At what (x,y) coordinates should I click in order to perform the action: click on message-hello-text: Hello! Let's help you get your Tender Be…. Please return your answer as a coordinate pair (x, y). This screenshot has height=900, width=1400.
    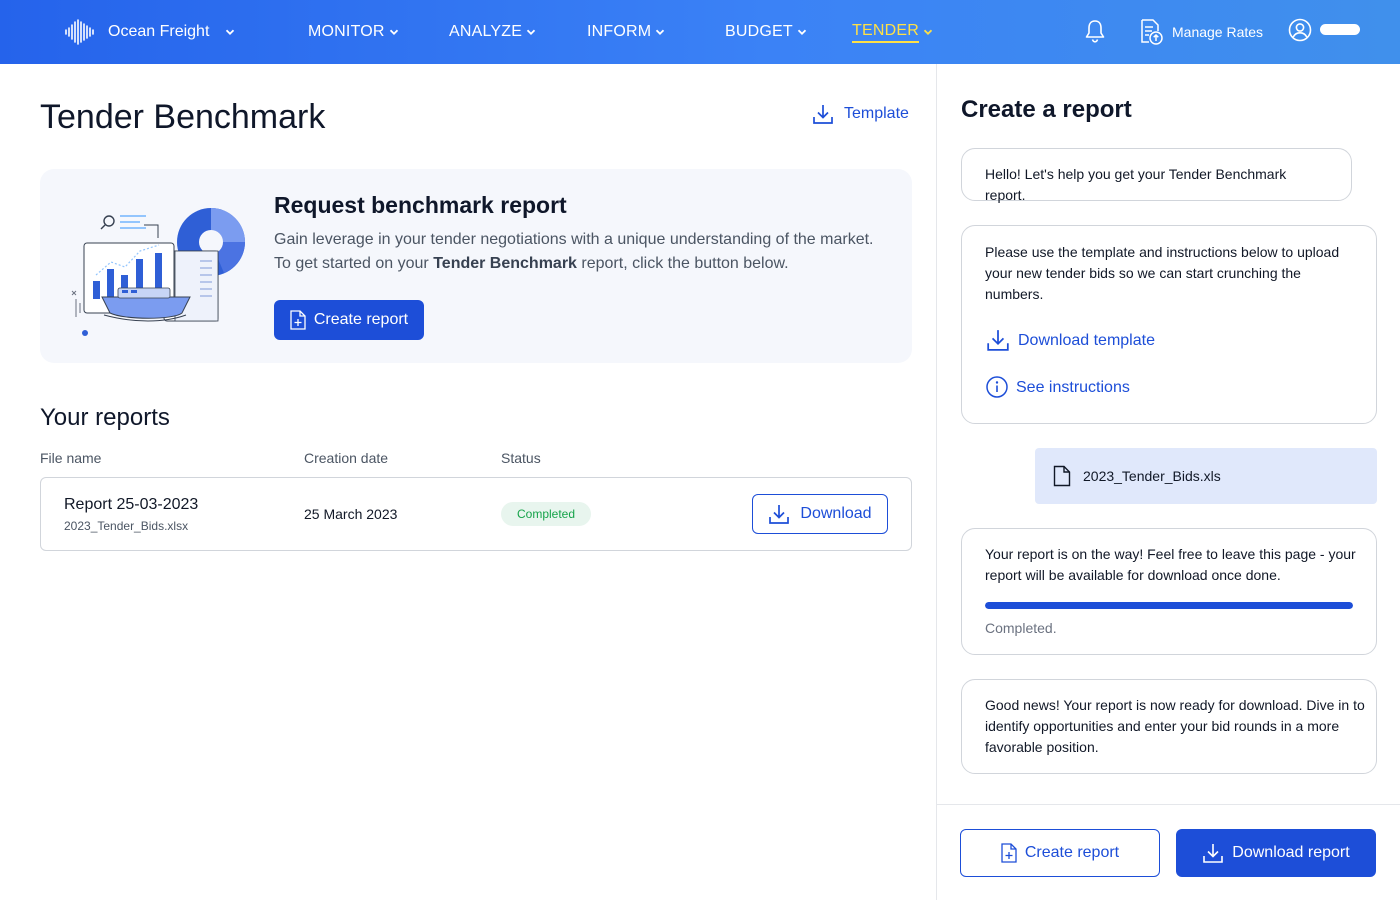
    Looking at the image, I should click on (1136, 184).